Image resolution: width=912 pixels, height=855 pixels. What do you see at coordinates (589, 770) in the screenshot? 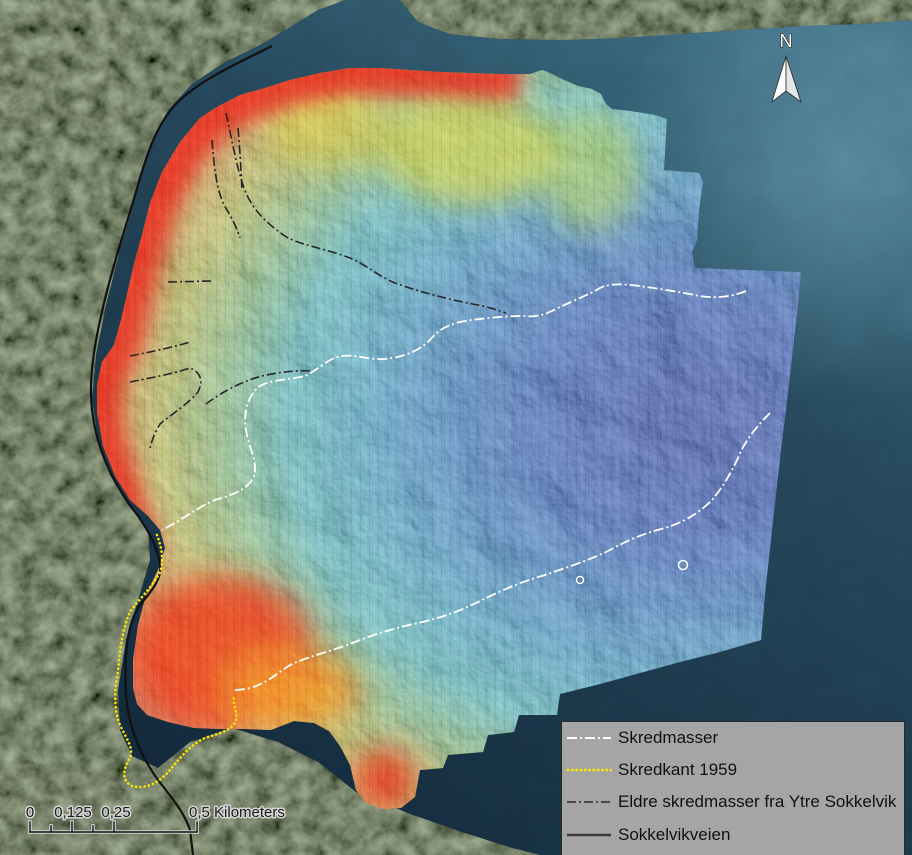
I see `legend-symbol-skredkant-1959` at bounding box center [589, 770].